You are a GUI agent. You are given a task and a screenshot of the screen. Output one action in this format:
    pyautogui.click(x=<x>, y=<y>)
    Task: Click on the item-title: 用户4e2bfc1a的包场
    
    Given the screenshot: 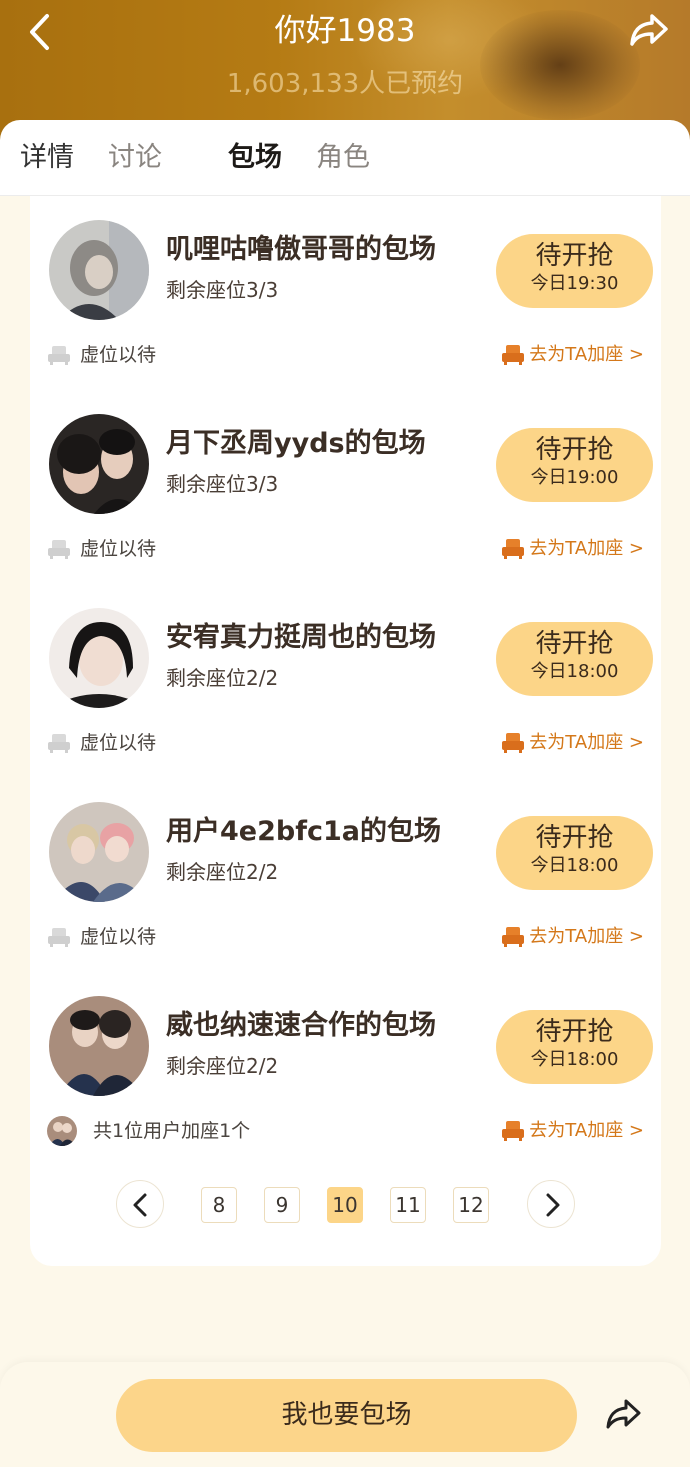 What is the action you would take?
    pyautogui.click(x=303, y=831)
    